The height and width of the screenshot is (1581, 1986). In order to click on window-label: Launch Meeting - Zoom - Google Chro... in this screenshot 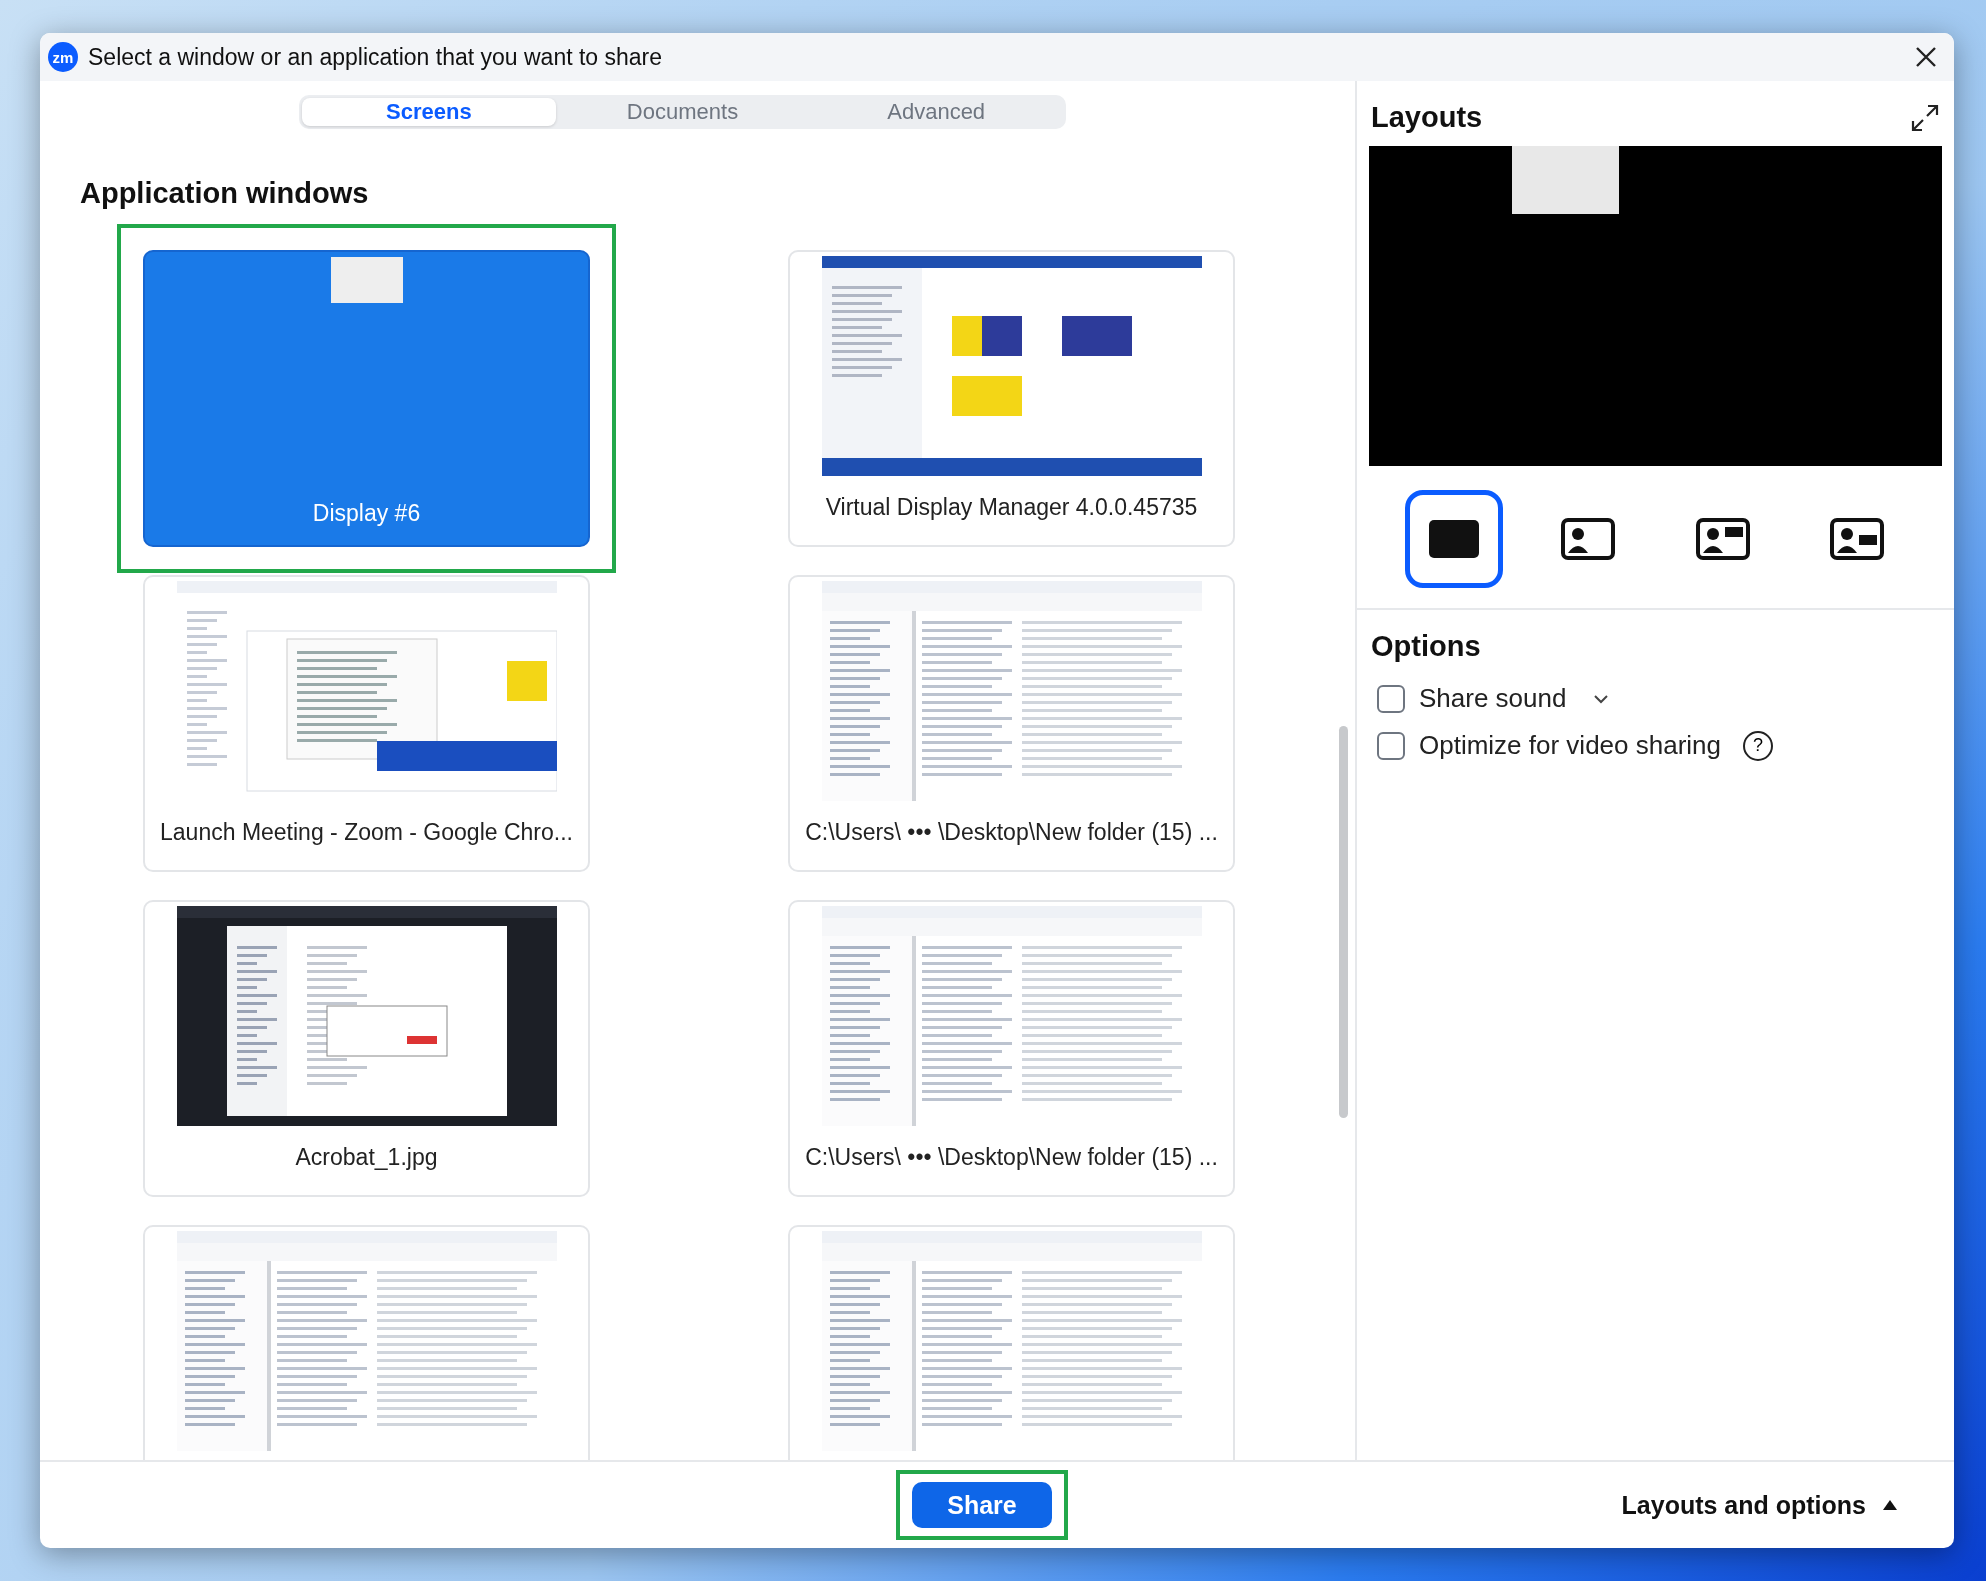, I will do `click(366, 832)`.